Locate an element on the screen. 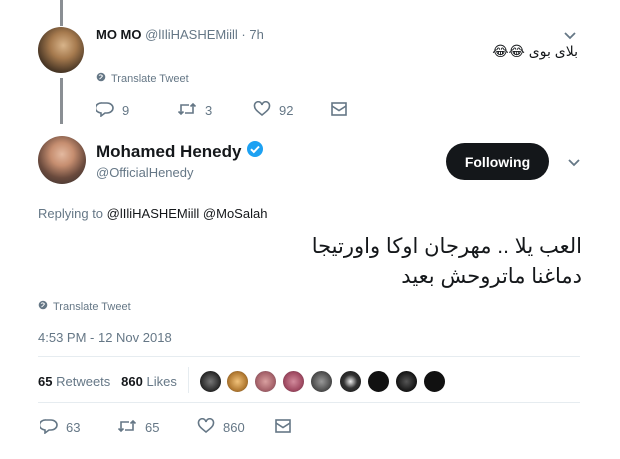  main-retweet-count: 65 is located at coordinates (152, 427).